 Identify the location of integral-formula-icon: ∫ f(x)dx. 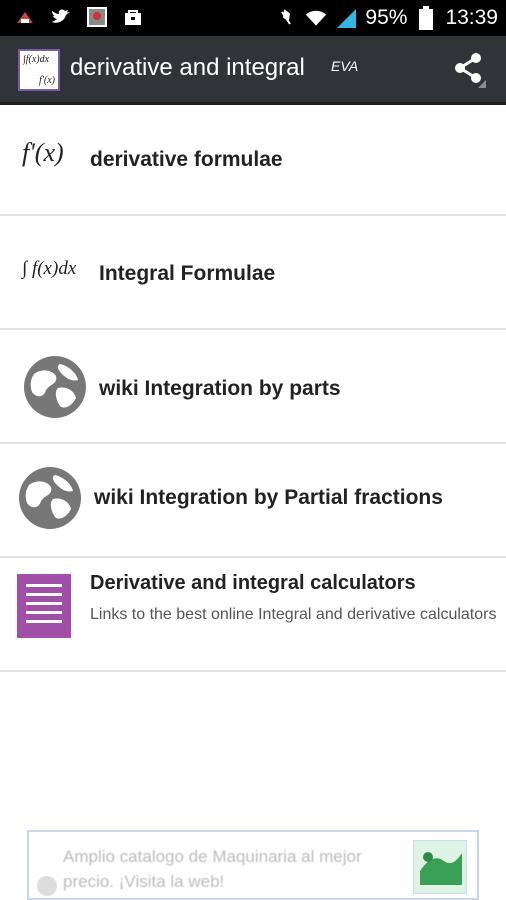
(49, 268).